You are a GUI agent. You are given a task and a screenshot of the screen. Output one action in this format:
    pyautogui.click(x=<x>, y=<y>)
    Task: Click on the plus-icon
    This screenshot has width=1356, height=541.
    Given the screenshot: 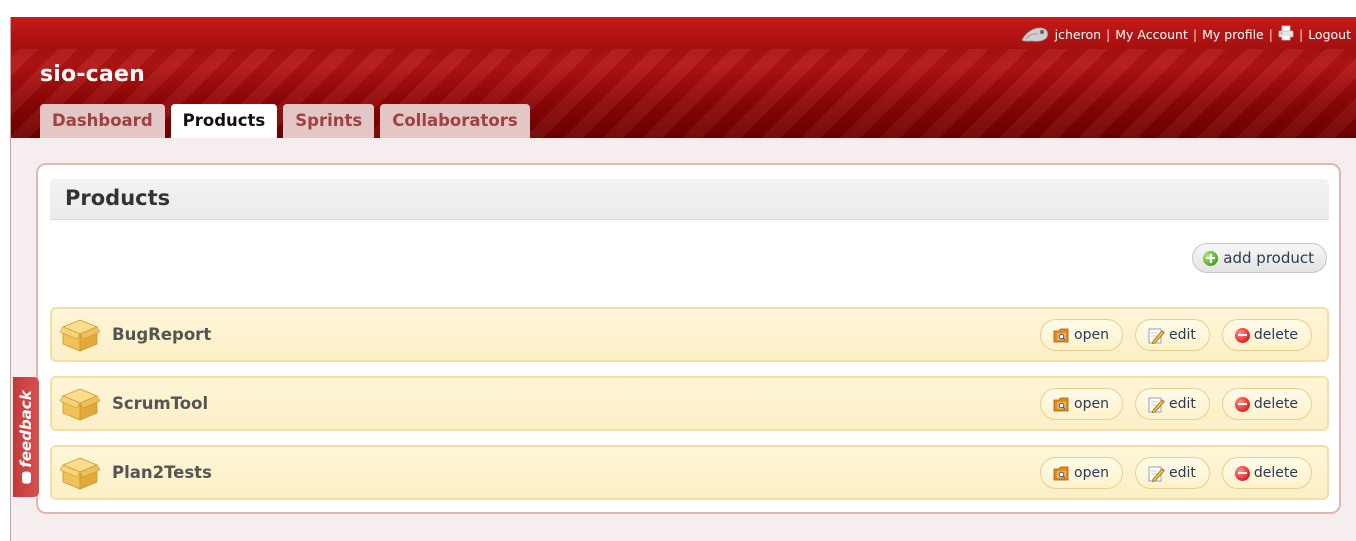 What is the action you would take?
    pyautogui.click(x=1211, y=258)
    